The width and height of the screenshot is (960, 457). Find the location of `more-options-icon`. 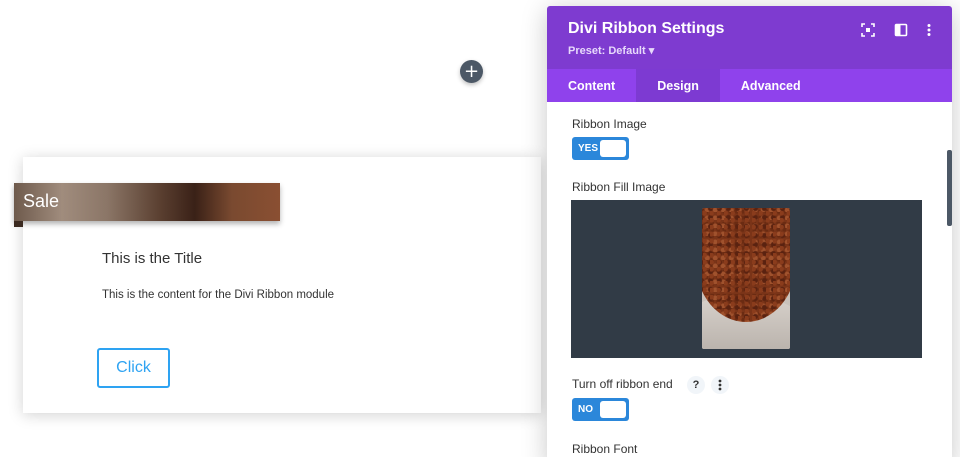

more-options-icon is located at coordinates (929, 30).